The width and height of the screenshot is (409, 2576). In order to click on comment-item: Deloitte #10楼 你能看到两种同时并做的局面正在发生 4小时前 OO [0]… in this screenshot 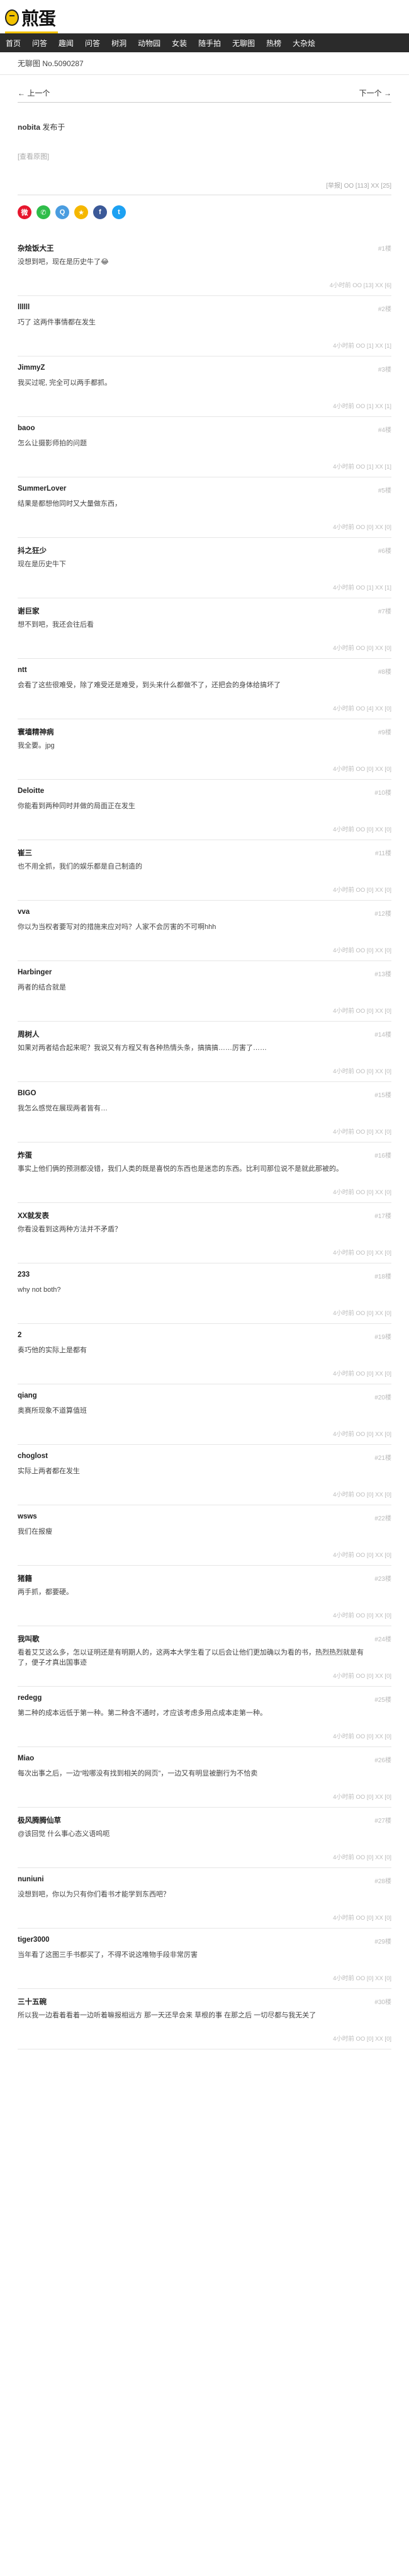, I will do `click(204, 810)`.